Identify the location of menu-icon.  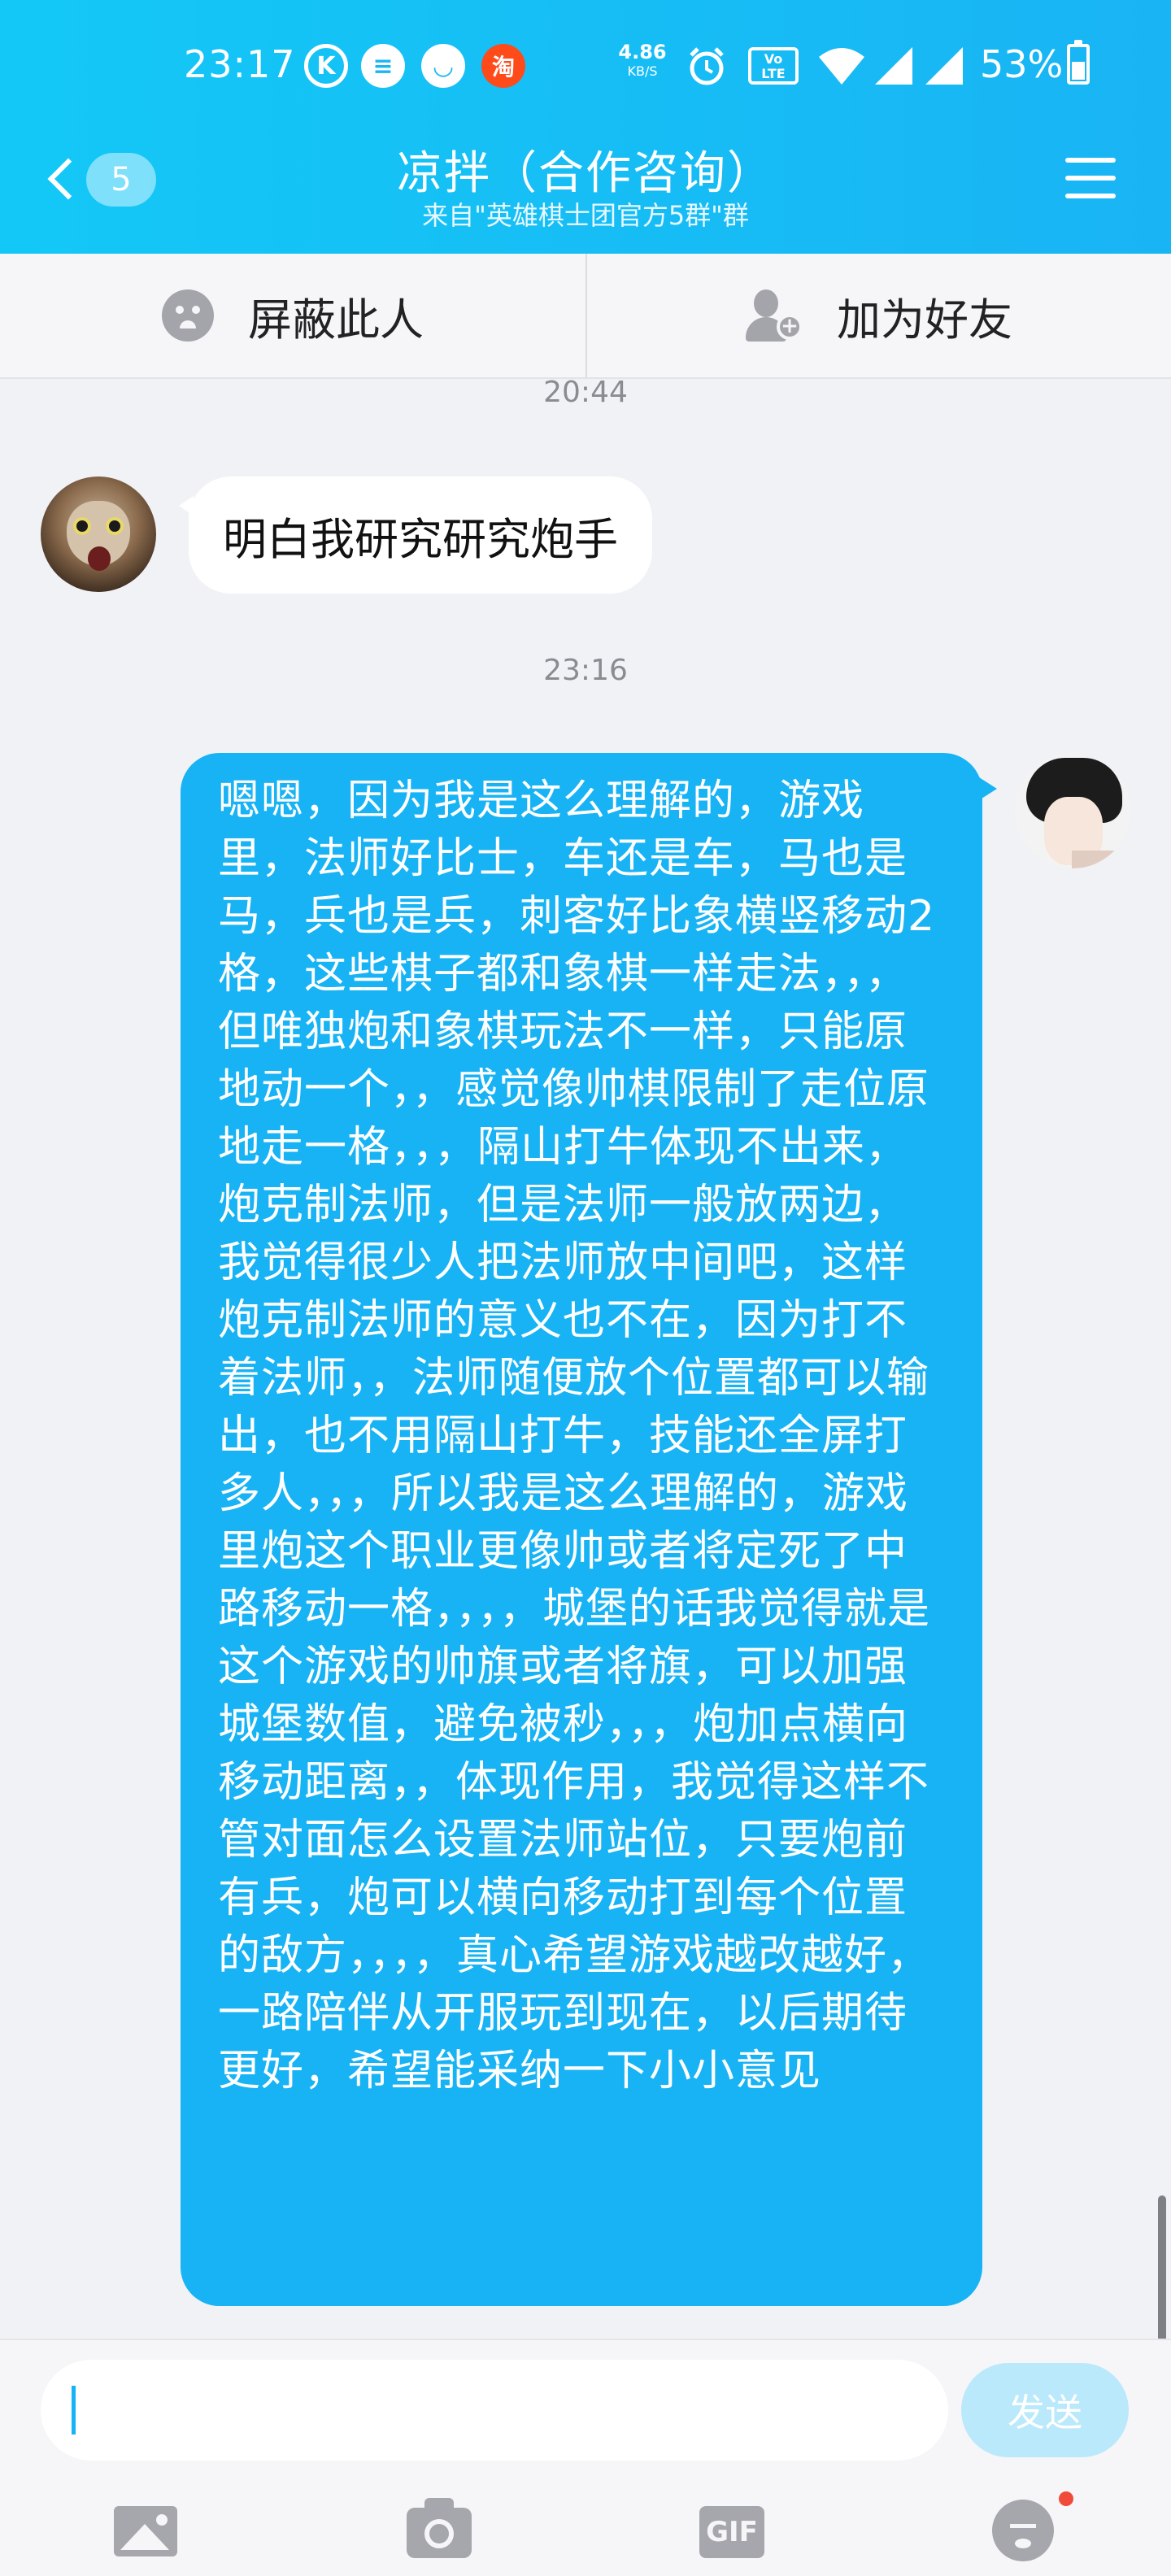
(1091, 180).